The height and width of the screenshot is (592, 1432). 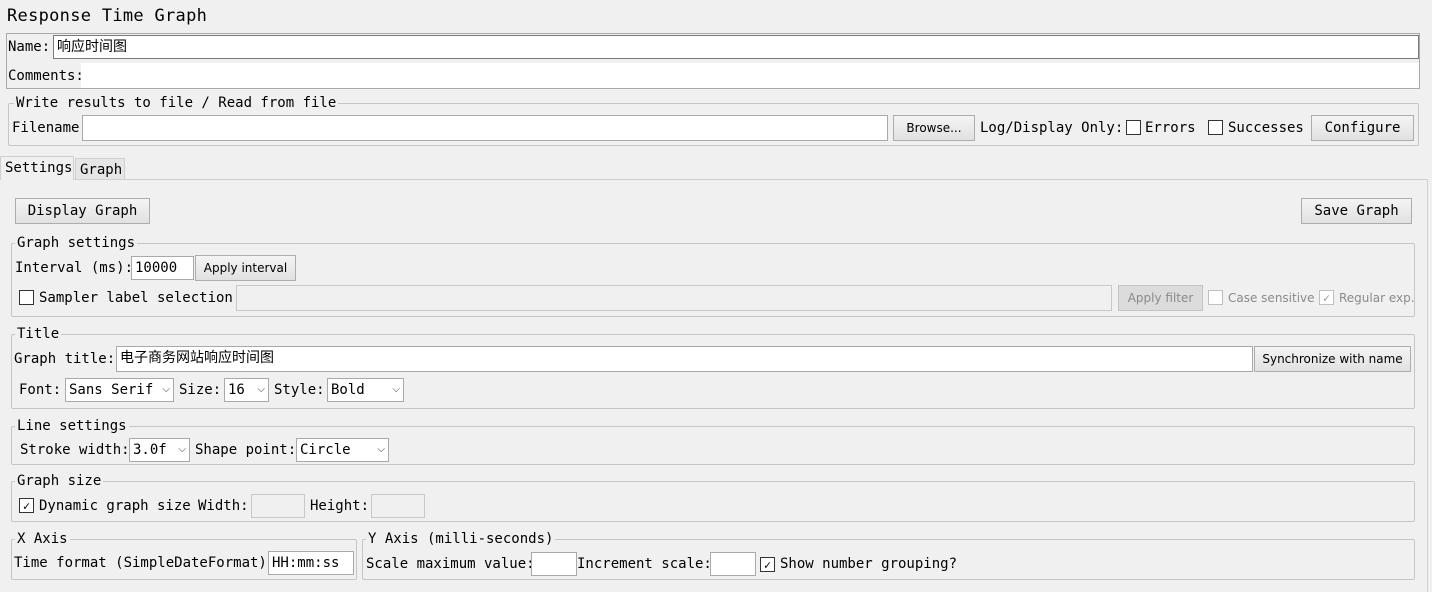 What do you see at coordinates (674, 298) in the screenshot?
I see `sampler-label-input` at bounding box center [674, 298].